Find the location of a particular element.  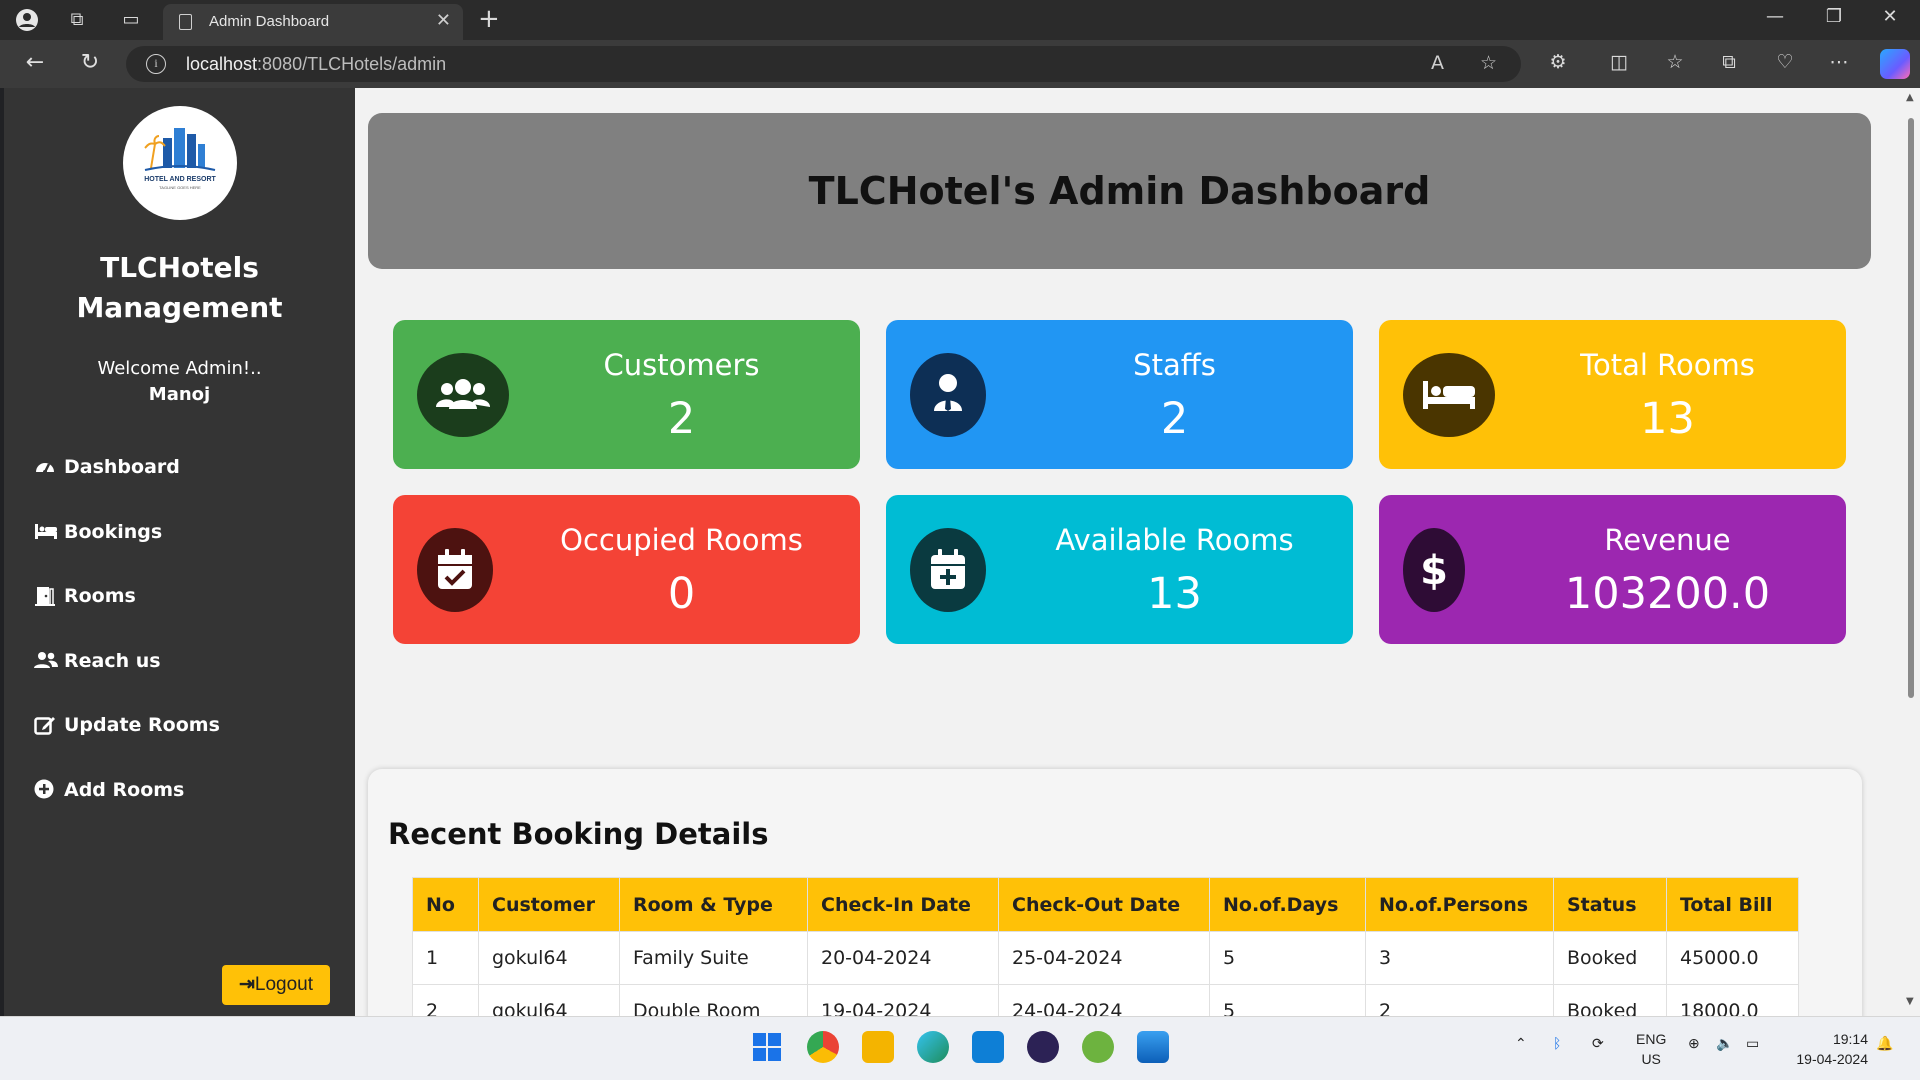

spring-tool-icon is located at coordinates (1098, 1047).